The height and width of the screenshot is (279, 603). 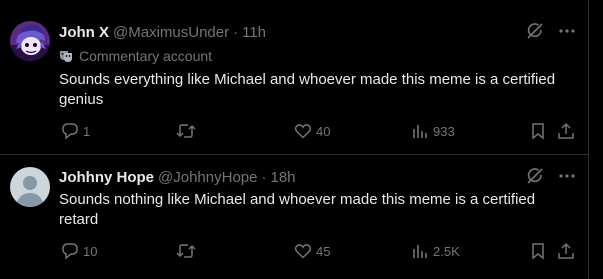 I want to click on reply-count: 1, so click(x=87, y=131).